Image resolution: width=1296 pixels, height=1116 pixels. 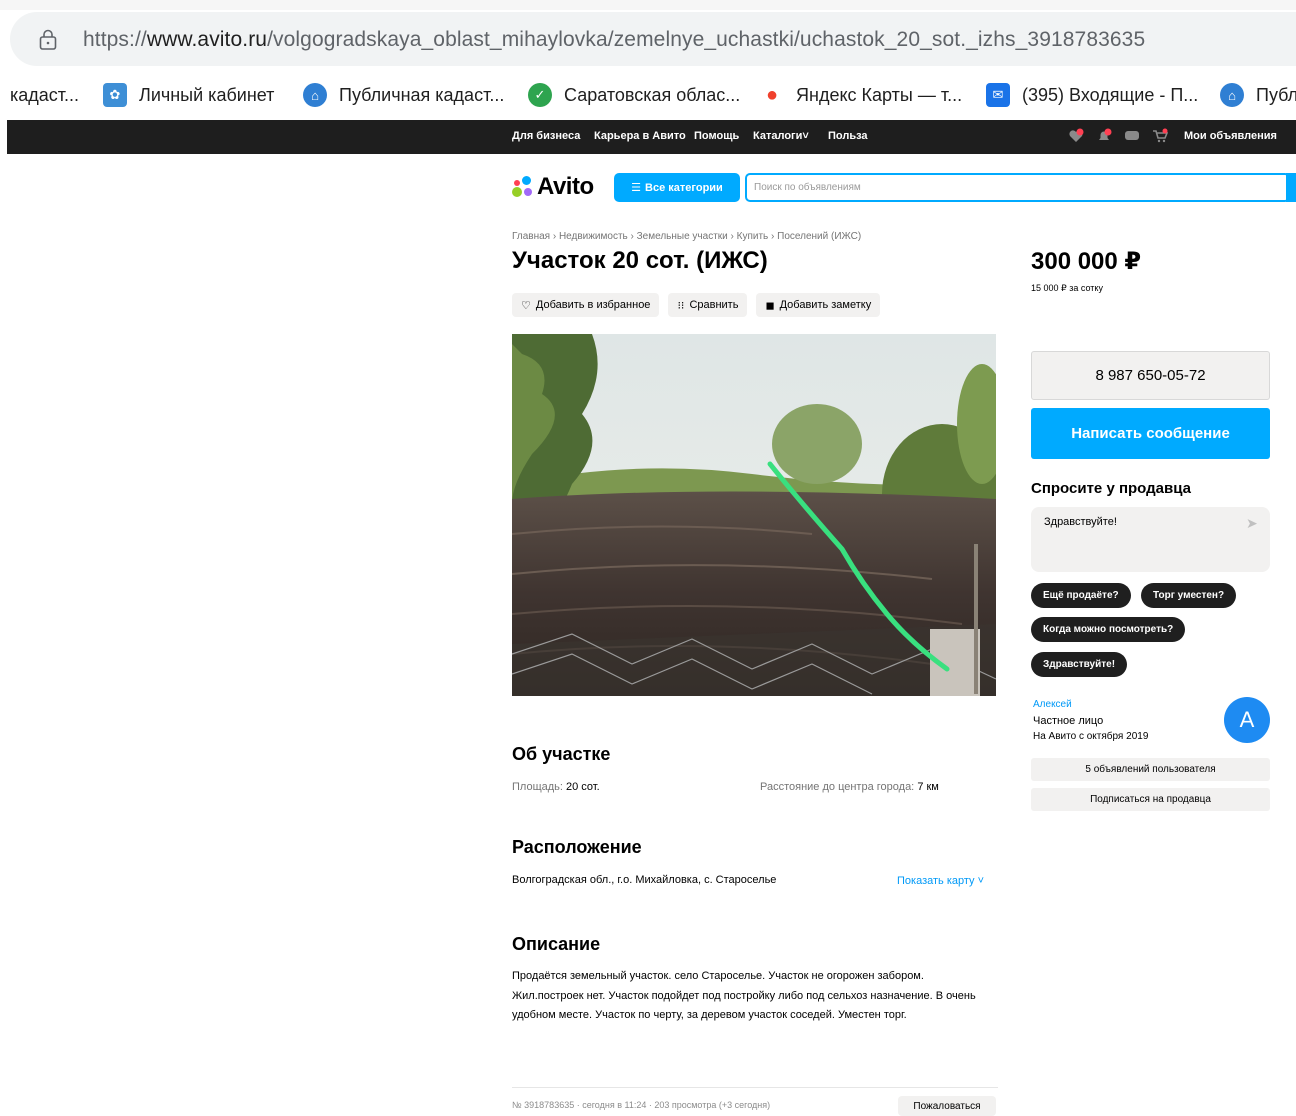 What do you see at coordinates (1108, 629) in the screenshot?
I see `quick-reply-when-view: Когда можно посмотреть?` at bounding box center [1108, 629].